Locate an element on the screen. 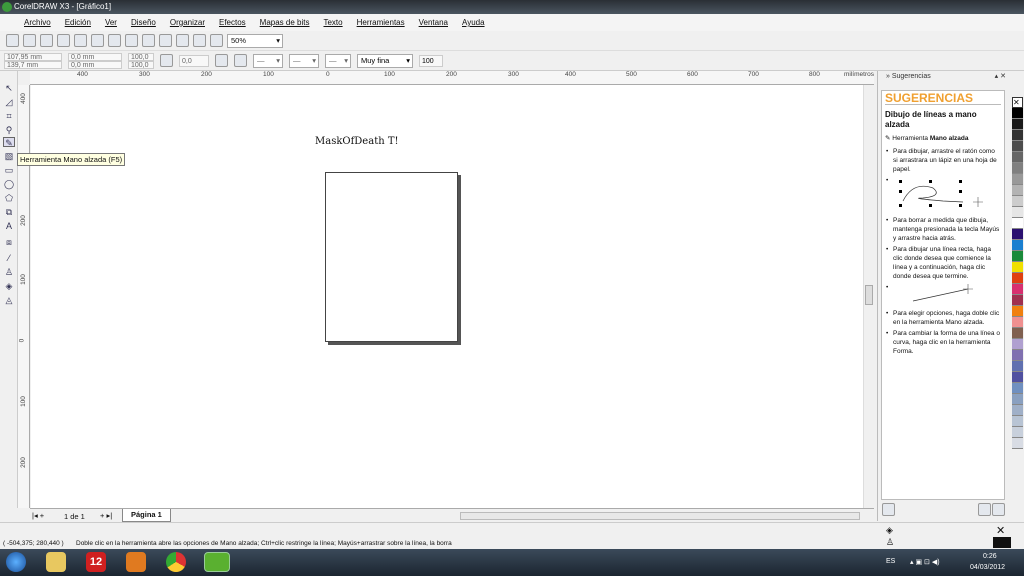 The image size is (1024, 576). explorer-icon is located at coordinates (56, 562).